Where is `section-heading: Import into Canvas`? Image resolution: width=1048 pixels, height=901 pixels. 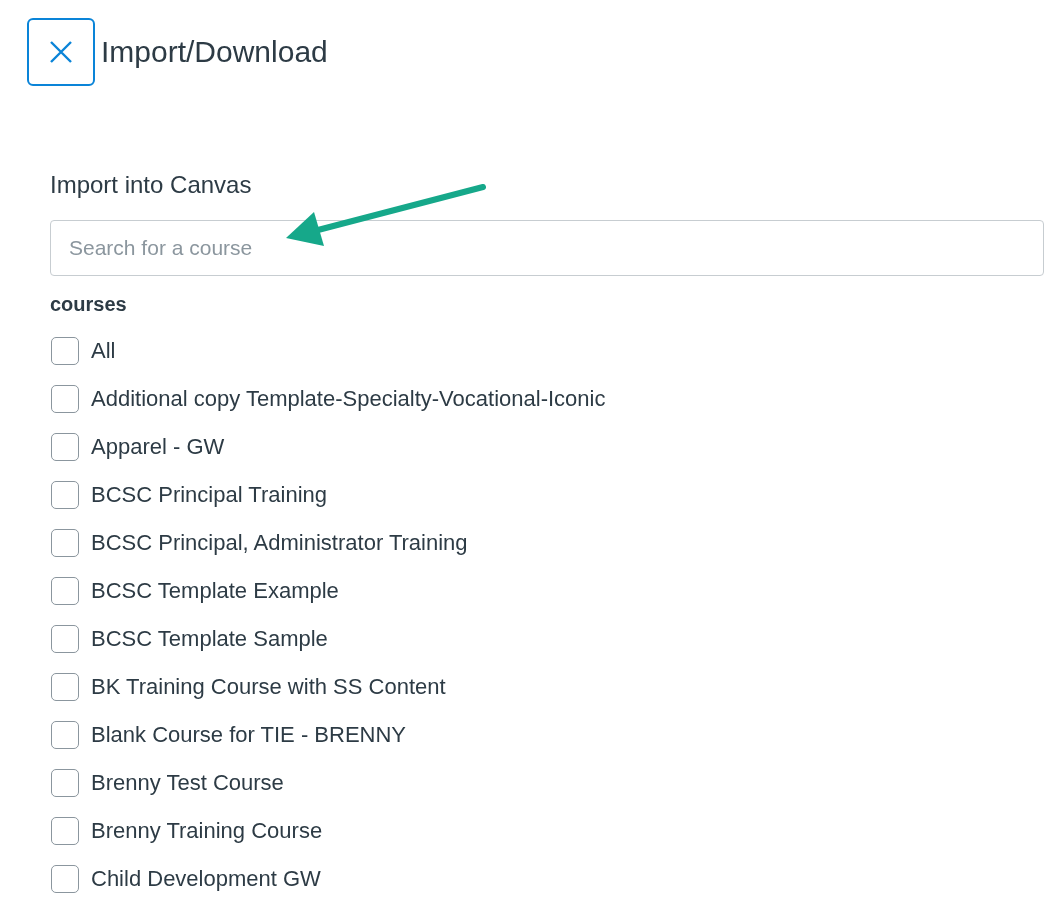 section-heading: Import into Canvas is located at coordinates (151, 185).